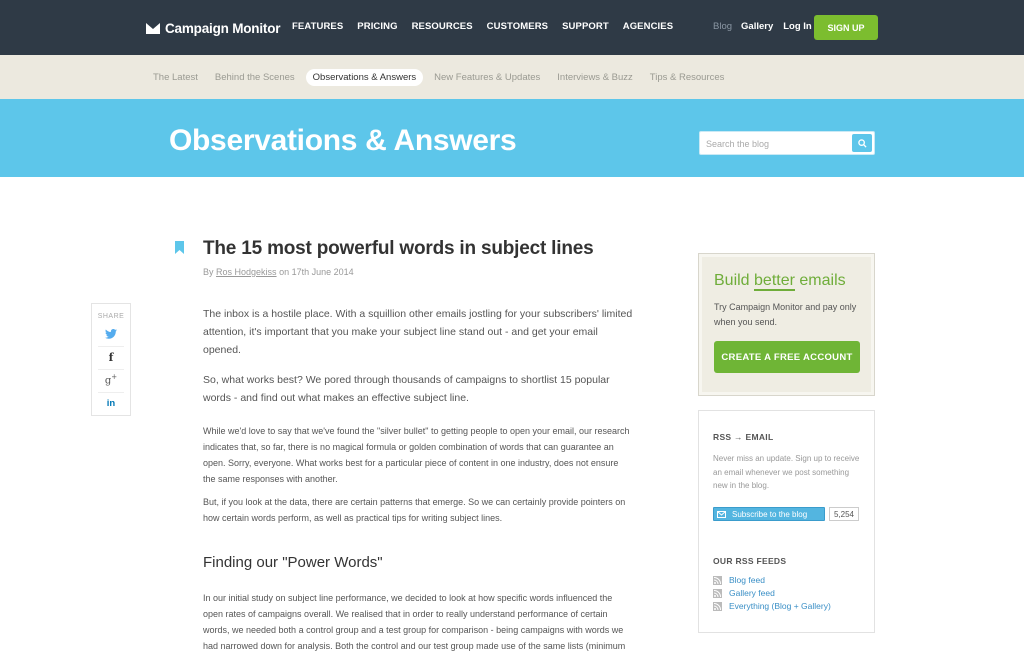  I want to click on facebook-icon: f, so click(111, 357).